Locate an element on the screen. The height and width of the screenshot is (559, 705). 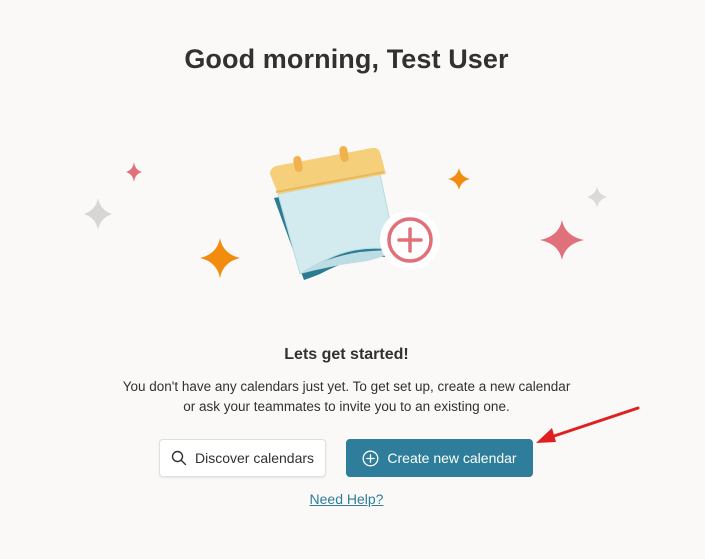
create-new-calendar-label: Create new calendar is located at coordinates (452, 458).